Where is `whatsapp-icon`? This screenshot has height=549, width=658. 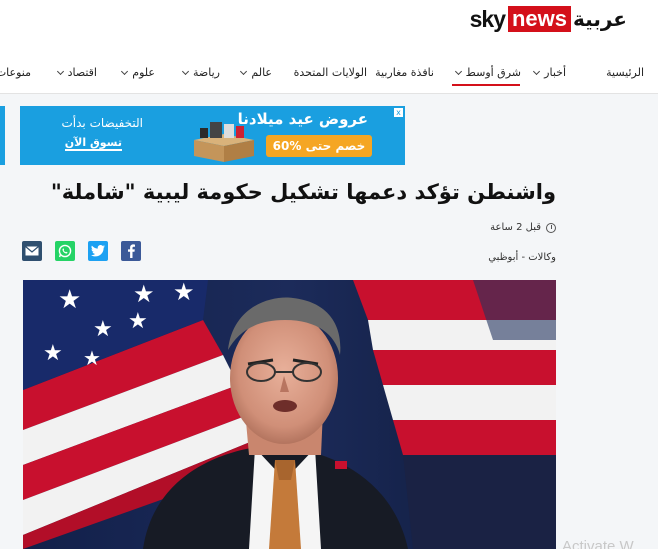
whatsapp-icon is located at coordinates (65, 251).